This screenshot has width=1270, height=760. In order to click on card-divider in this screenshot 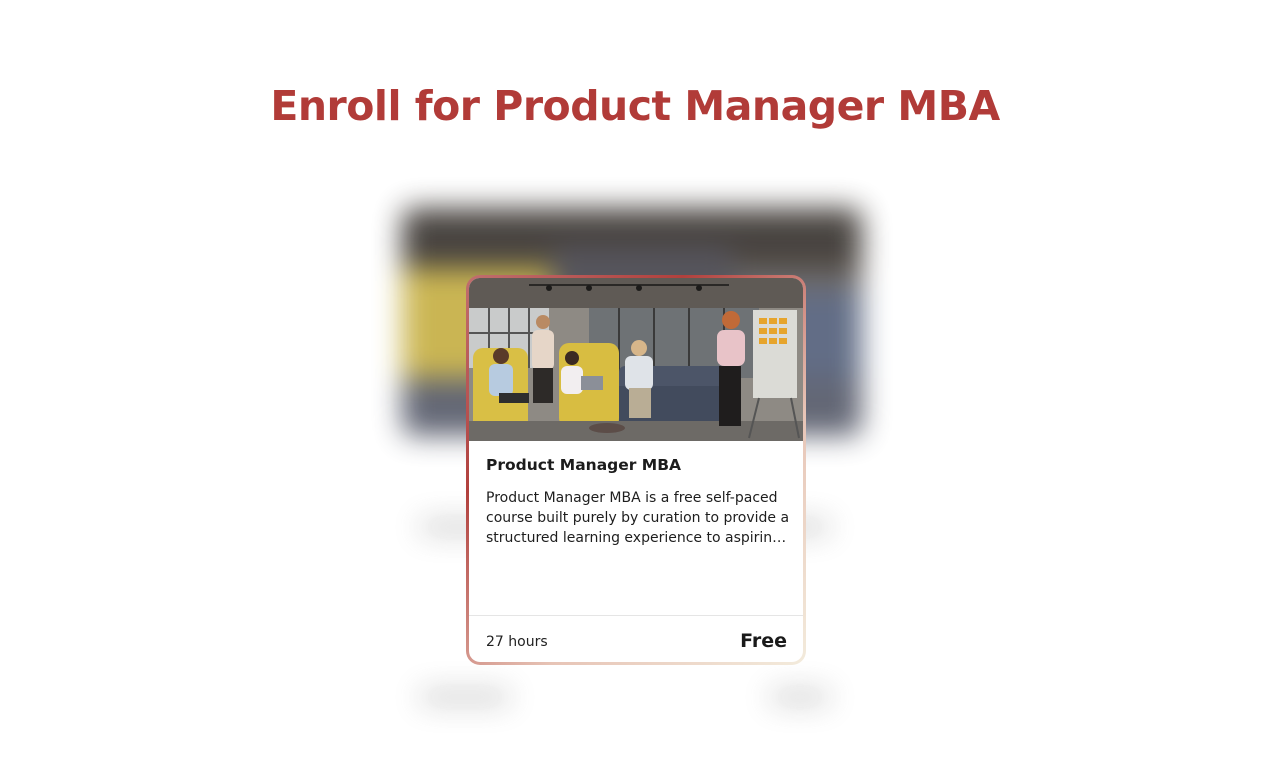, I will do `click(636, 615)`.